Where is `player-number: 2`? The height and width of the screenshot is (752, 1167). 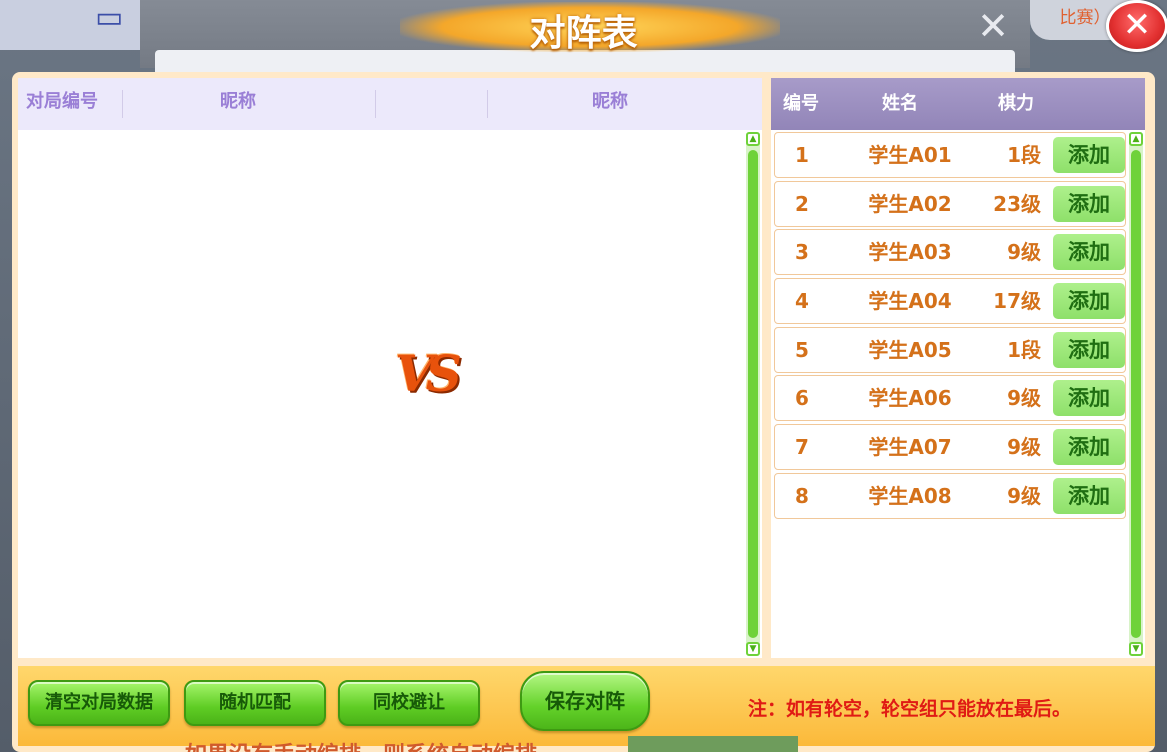
player-number: 2 is located at coordinates (802, 204).